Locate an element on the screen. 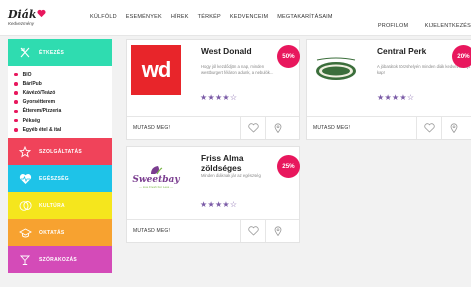  subcategory-item: Pékség is located at coordinates (60, 120).